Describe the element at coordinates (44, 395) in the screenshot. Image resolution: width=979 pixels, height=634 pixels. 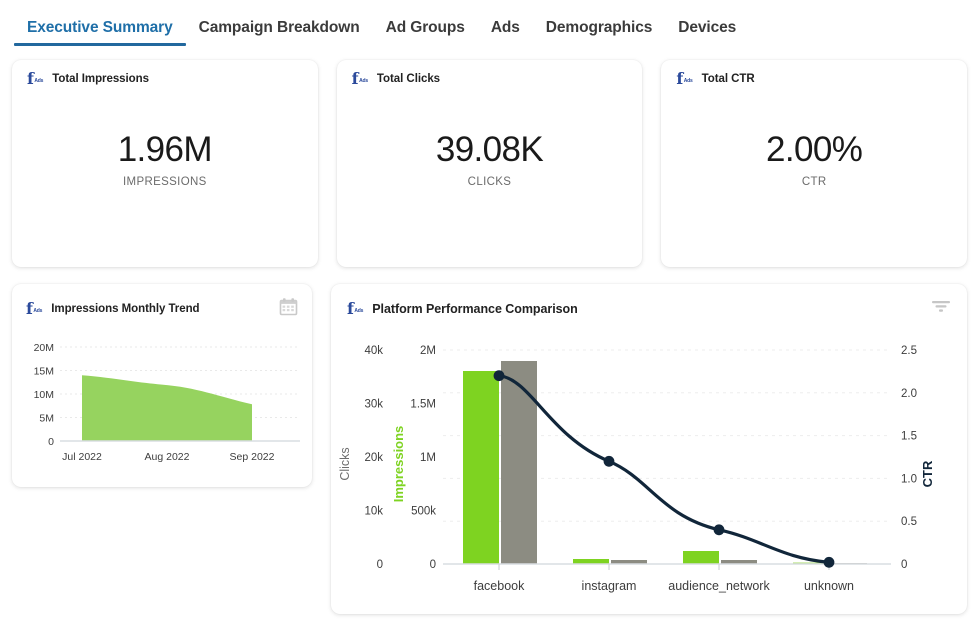
I see `y-tick-label: 10M` at that location.